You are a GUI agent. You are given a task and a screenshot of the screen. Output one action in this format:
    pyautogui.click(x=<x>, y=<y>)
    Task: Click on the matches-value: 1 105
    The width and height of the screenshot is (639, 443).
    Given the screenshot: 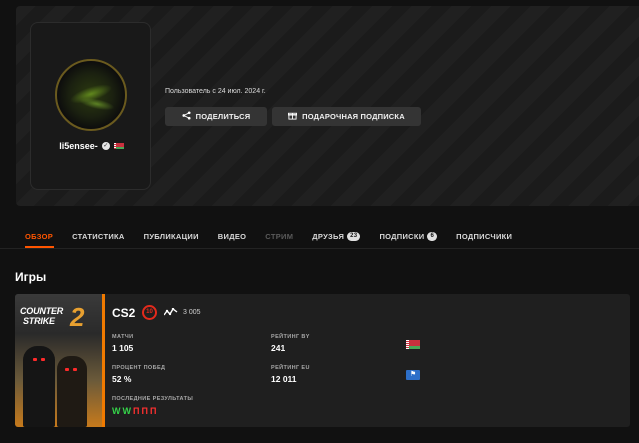 What is the action you would take?
    pyautogui.click(x=123, y=348)
    